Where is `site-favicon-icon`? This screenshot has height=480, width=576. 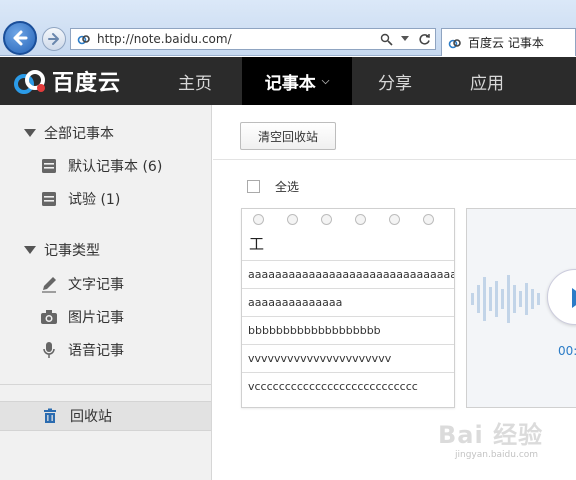 site-favicon-icon is located at coordinates (83, 40).